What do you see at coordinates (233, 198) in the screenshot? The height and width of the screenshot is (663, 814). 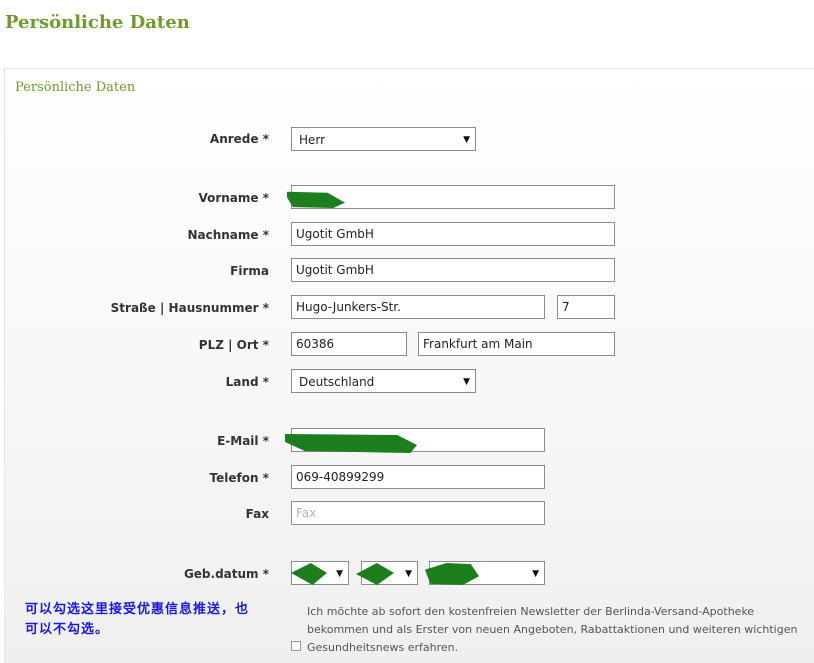 I see `vorname-label: Vorname *` at bounding box center [233, 198].